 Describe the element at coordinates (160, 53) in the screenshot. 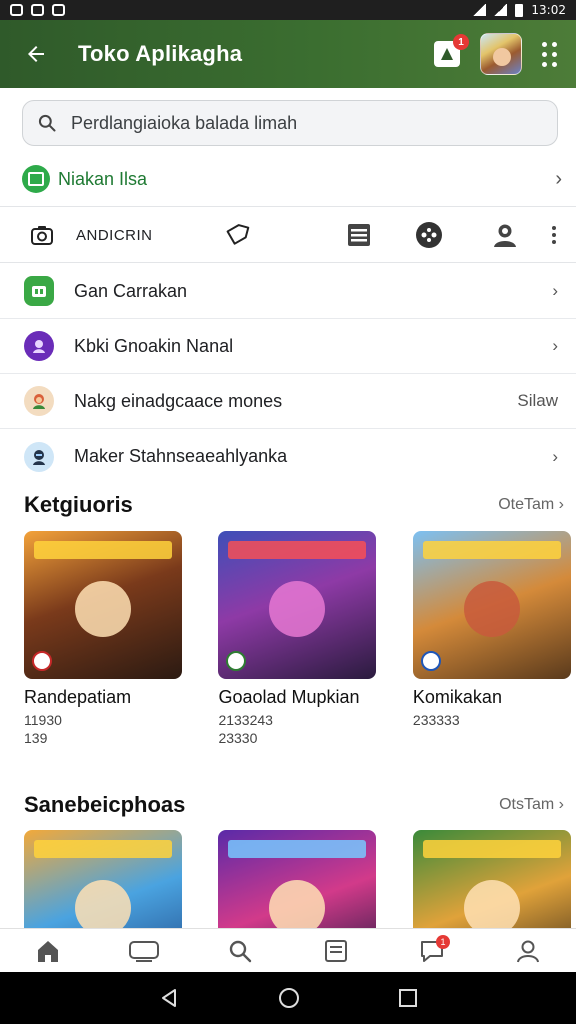

I see `page-title: Toko Aplikagha` at that location.